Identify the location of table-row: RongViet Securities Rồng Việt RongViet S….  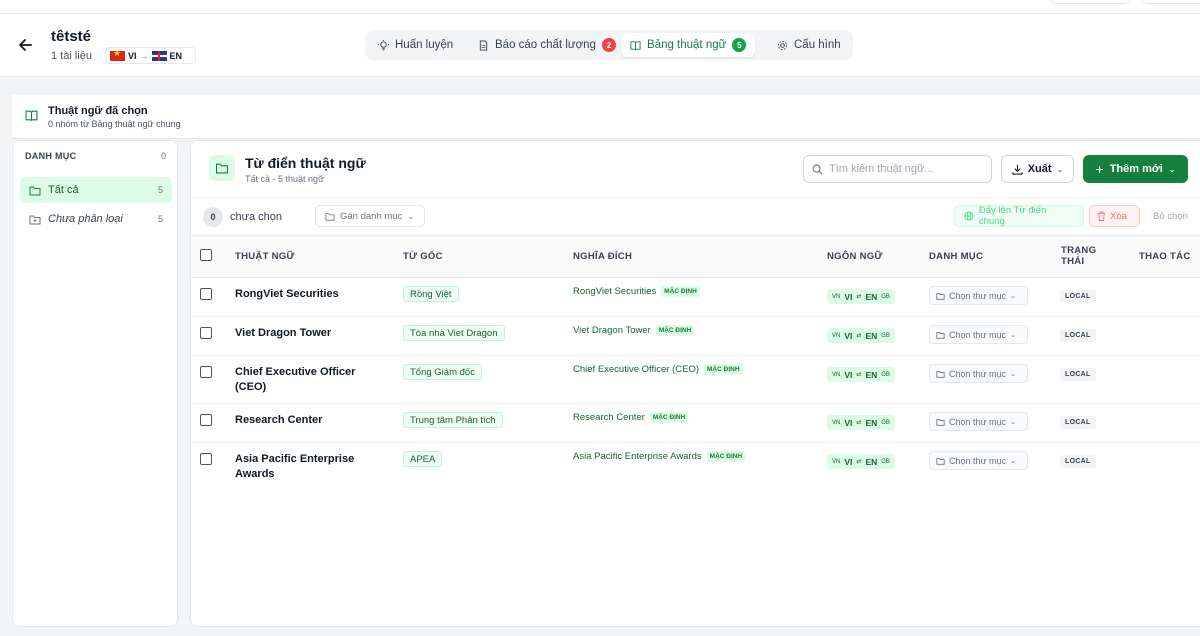
(695, 297).